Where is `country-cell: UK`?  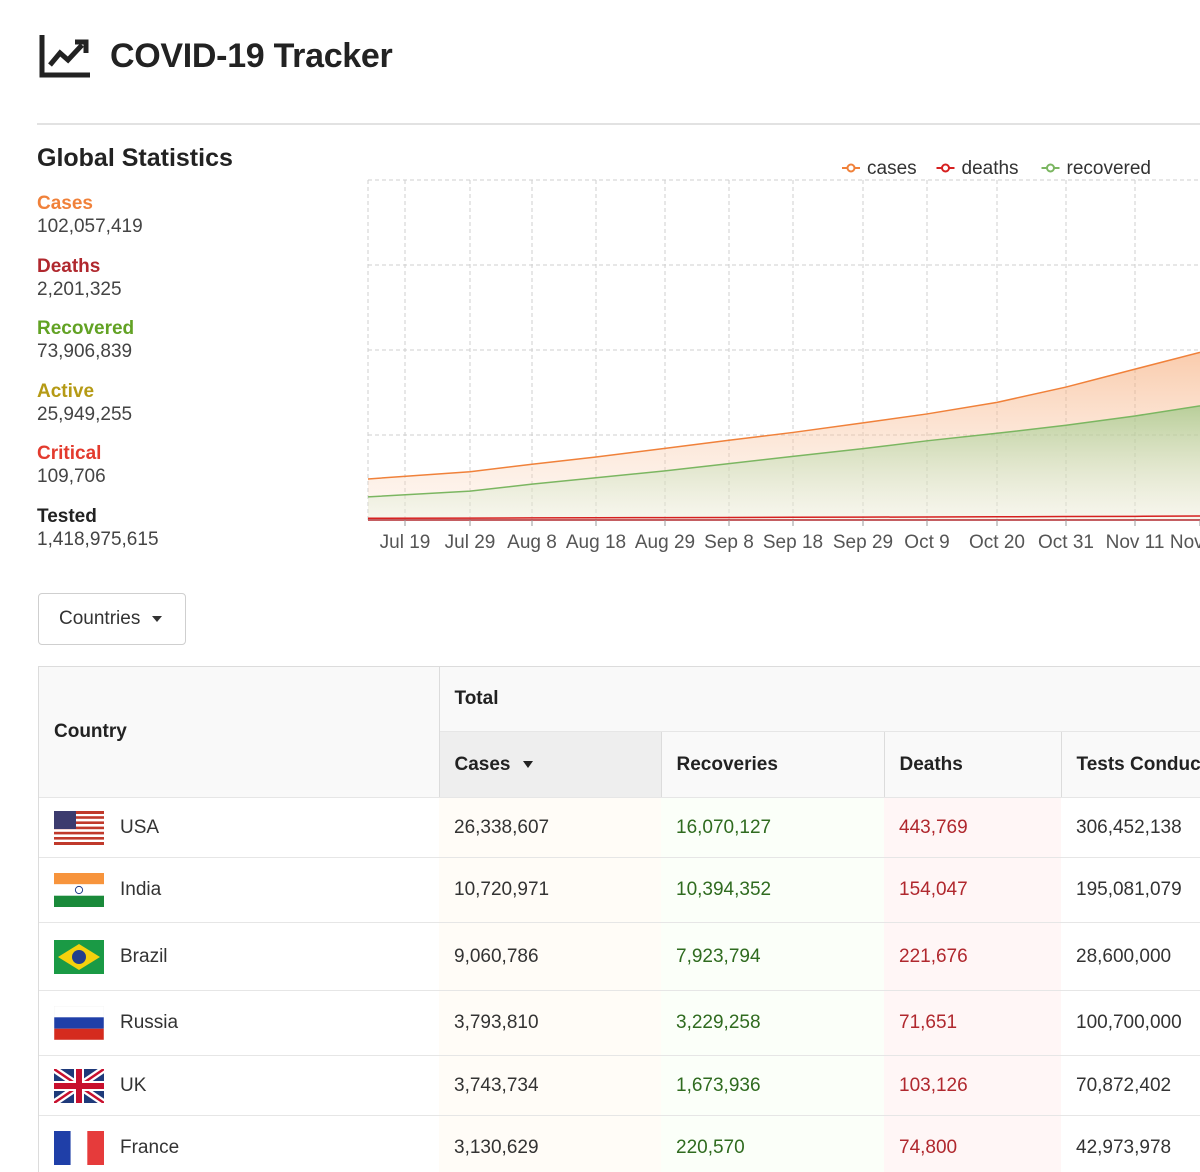 country-cell: UK is located at coordinates (239, 1085).